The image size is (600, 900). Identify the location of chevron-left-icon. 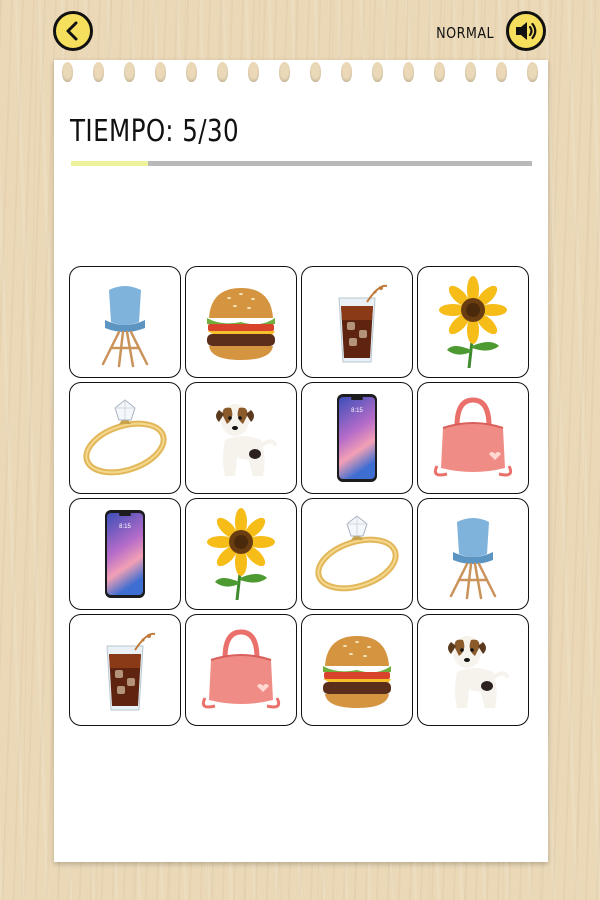
(72, 31).